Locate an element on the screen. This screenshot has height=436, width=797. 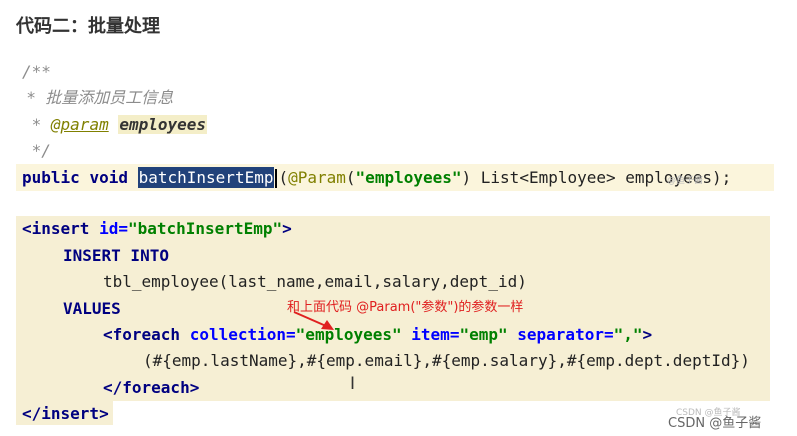
insert-tag: <insert is located at coordinates (56, 228).